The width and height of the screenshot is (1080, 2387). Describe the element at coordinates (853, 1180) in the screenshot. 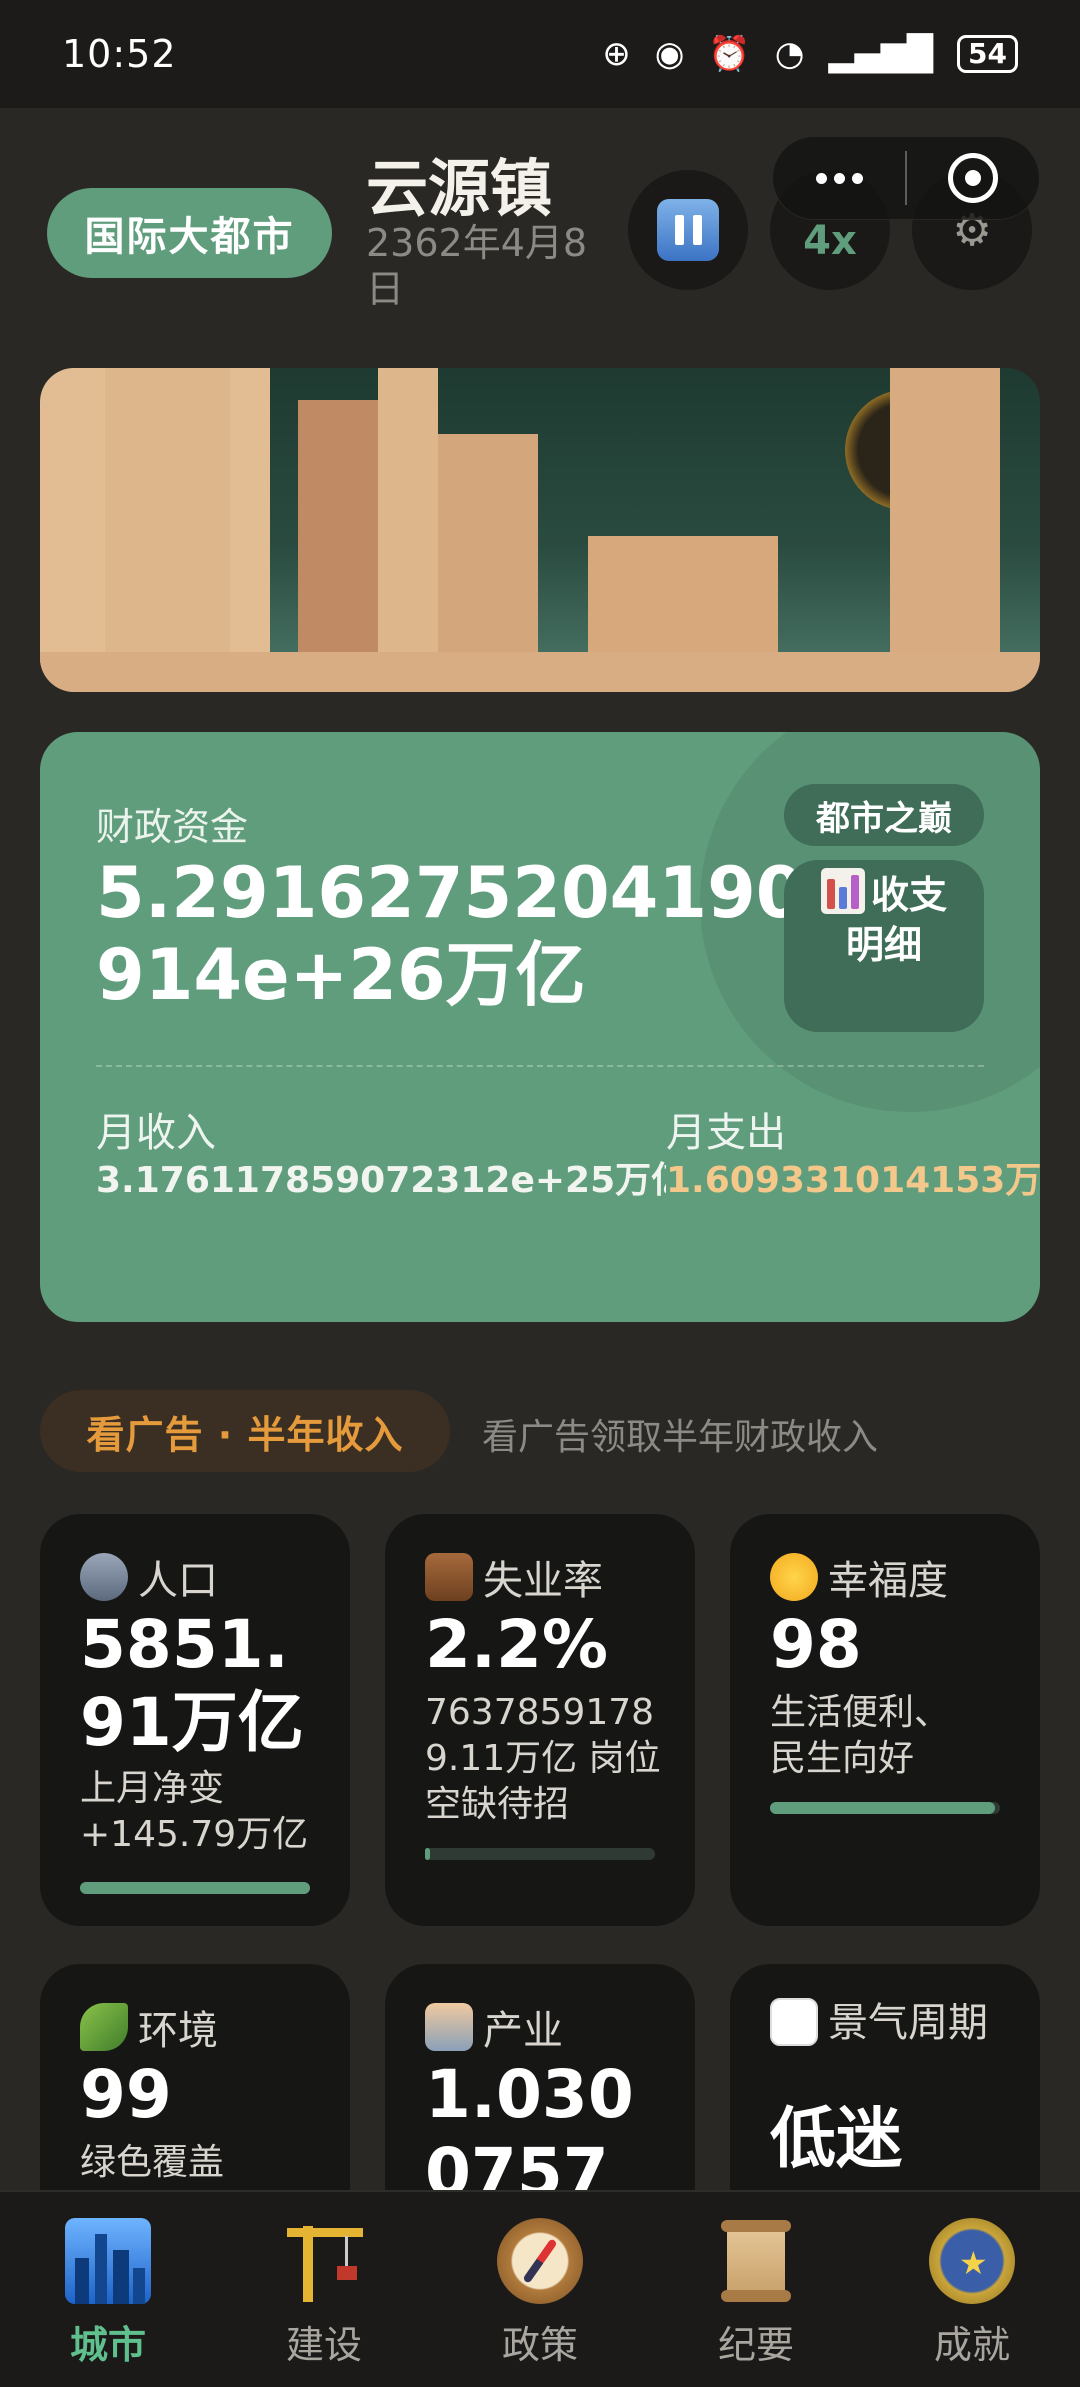

I see `expense-value: 1.609331014153万亿` at that location.